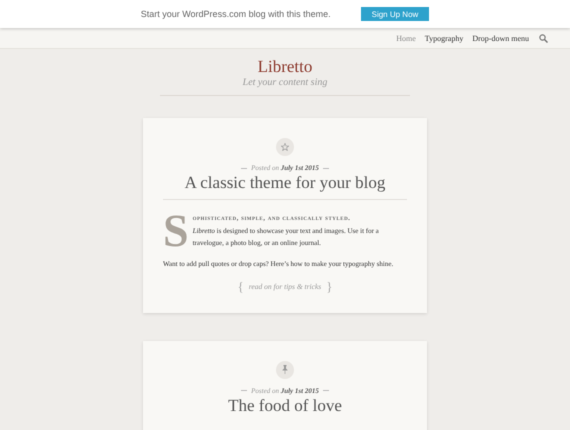 This screenshot has height=430, width=570. I want to click on drop-cap: S, so click(176, 231).